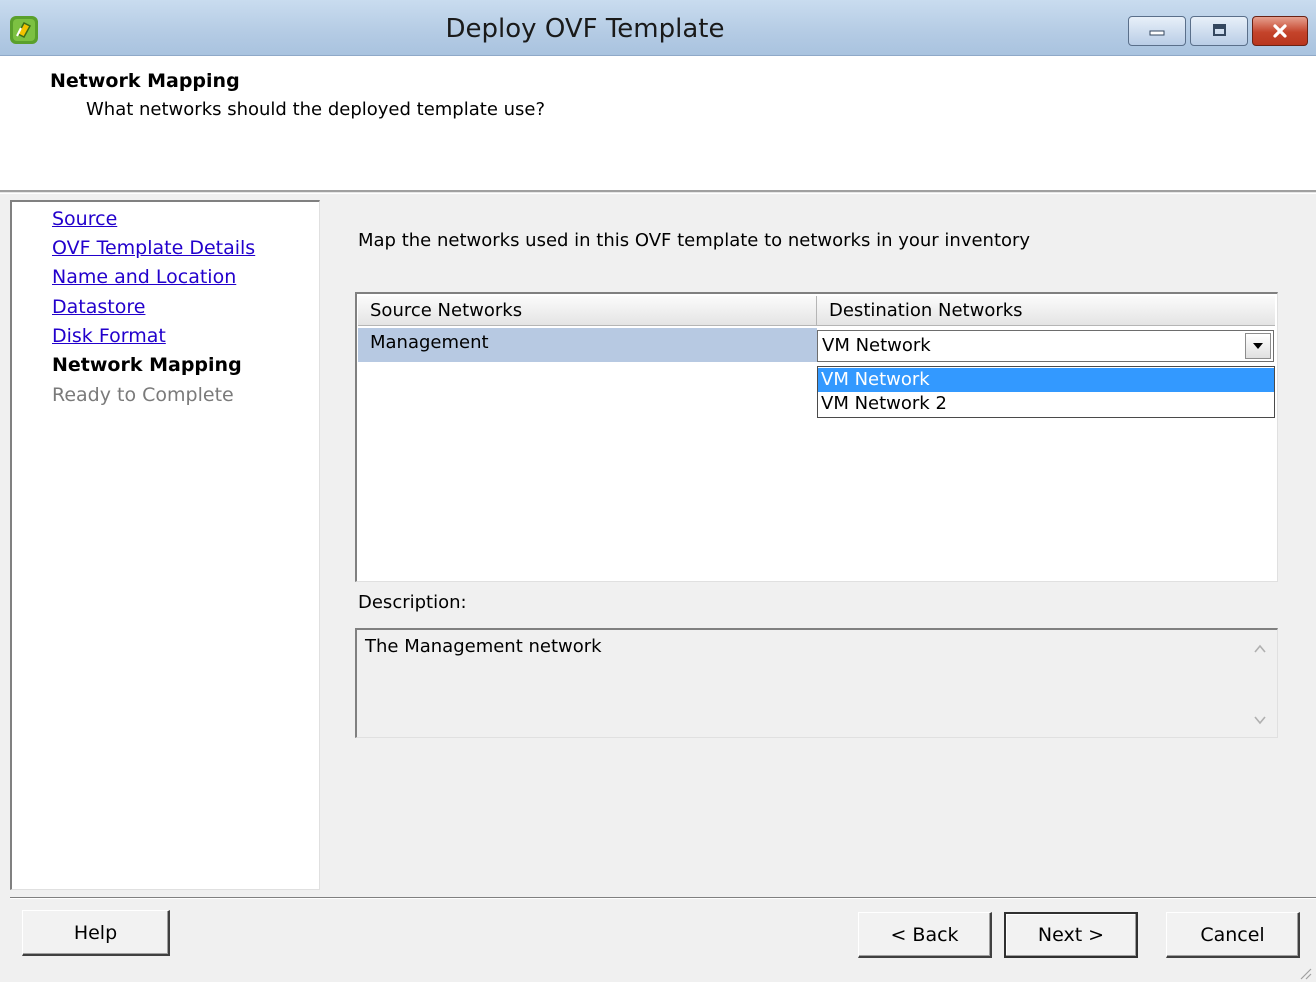  What do you see at coordinates (153, 248) in the screenshot?
I see `nav-step-ovf-template-details: OVF Template Details` at bounding box center [153, 248].